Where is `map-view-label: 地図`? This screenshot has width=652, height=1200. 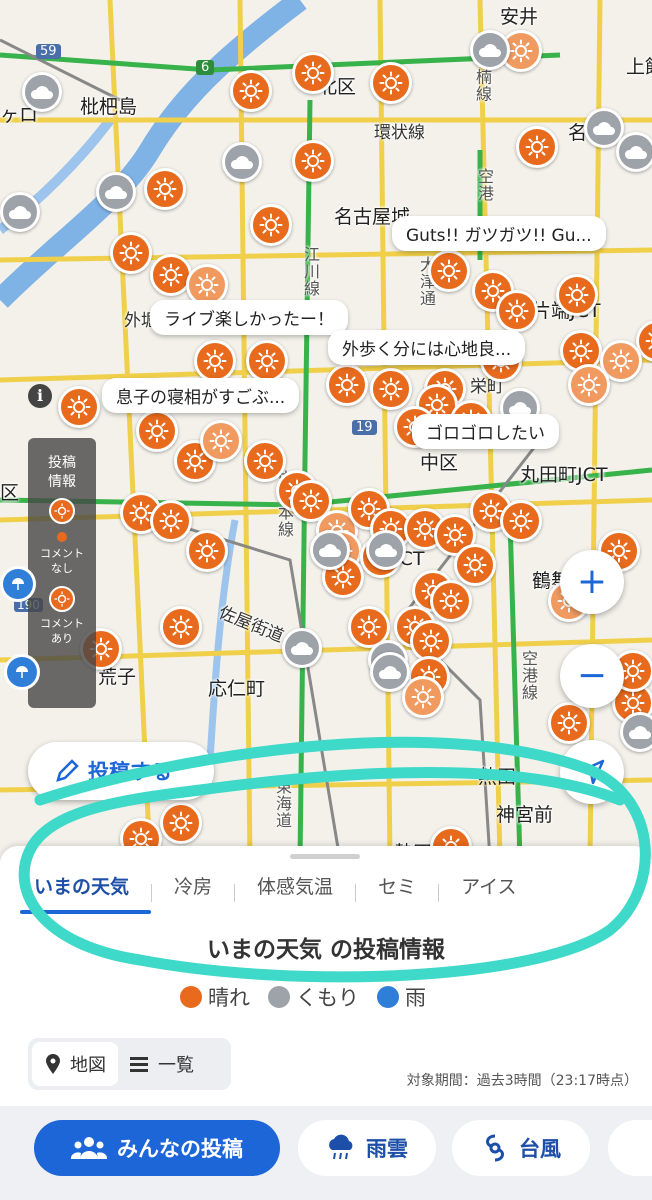 map-view-label: 地図 is located at coordinates (88, 1065).